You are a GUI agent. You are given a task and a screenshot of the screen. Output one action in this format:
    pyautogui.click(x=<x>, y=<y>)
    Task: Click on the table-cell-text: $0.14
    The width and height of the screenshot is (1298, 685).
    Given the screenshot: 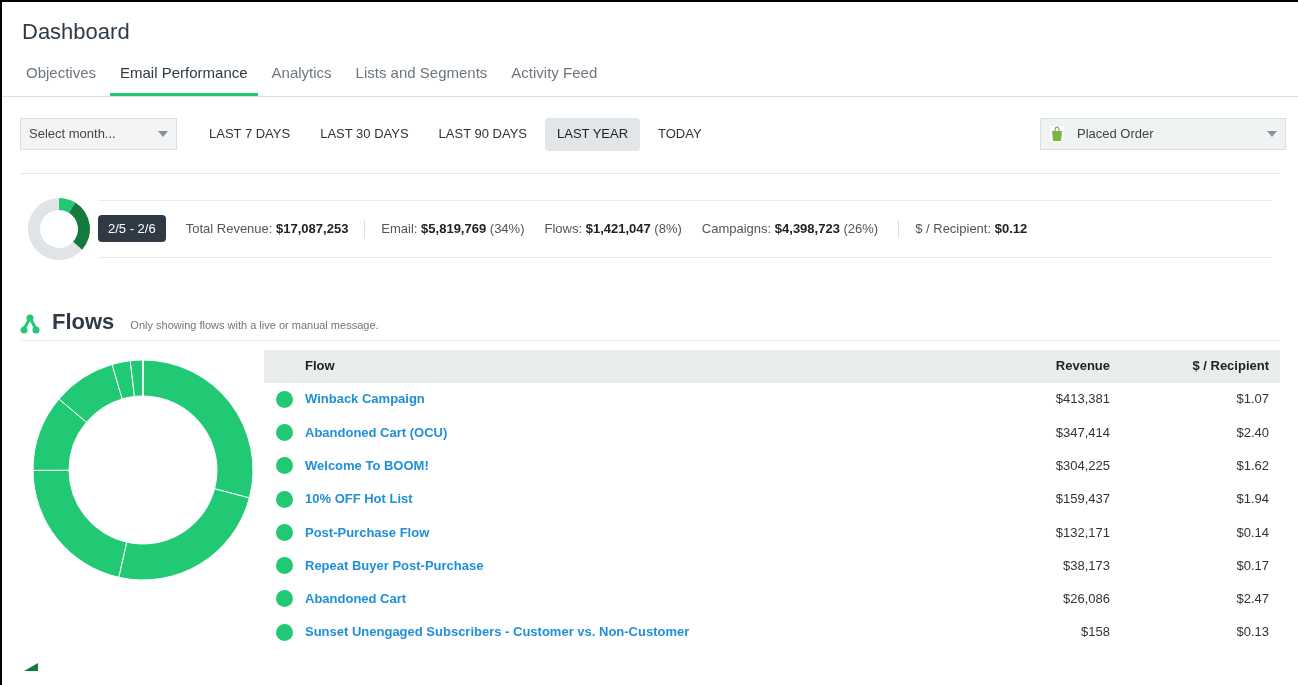 What is the action you would take?
    pyautogui.click(x=1252, y=532)
    